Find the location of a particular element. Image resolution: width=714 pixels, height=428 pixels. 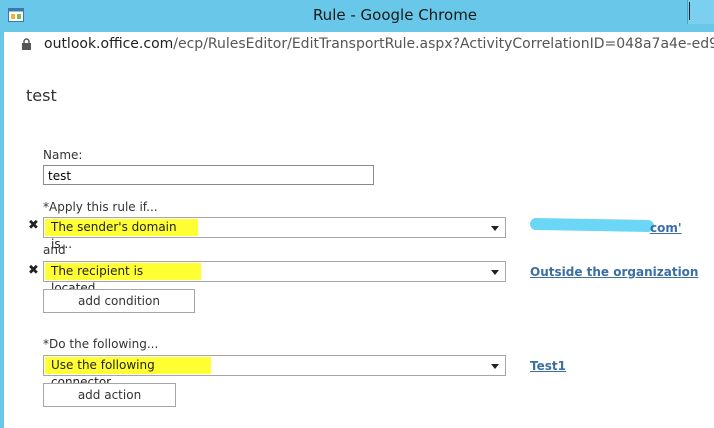

lock-icon is located at coordinates (26, 44).